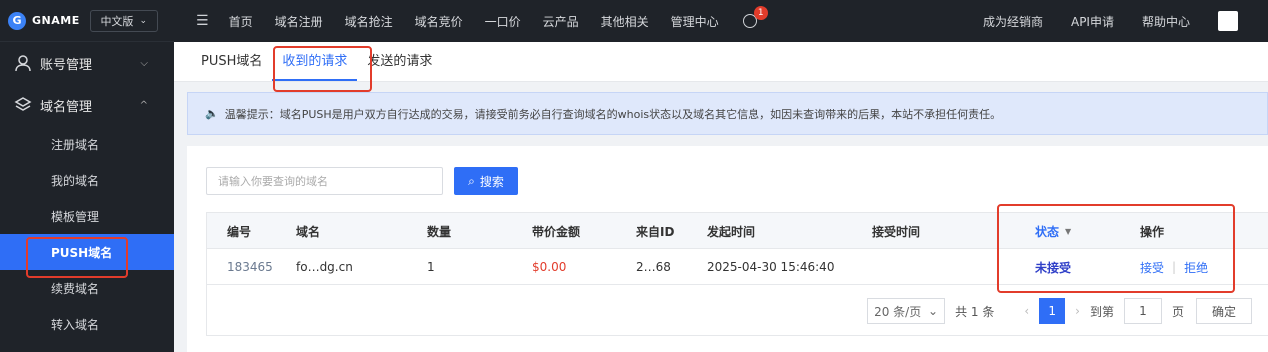 The width and height of the screenshot is (1268, 352). What do you see at coordinates (1047, 231) in the screenshot?
I see `col-status: 状态` at bounding box center [1047, 231].